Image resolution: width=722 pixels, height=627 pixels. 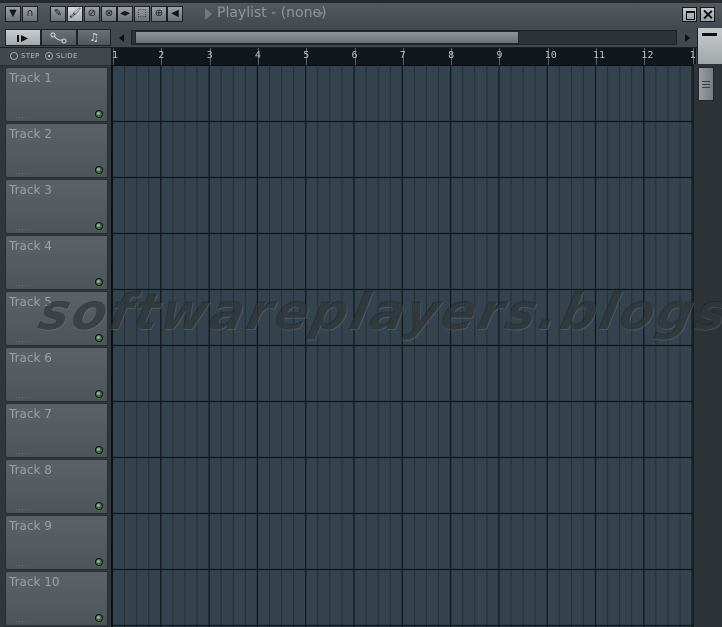 What do you see at coordinates (306, 55) in the screenshot?
I see `bar-number: 5` at bounding box center [306, 55].